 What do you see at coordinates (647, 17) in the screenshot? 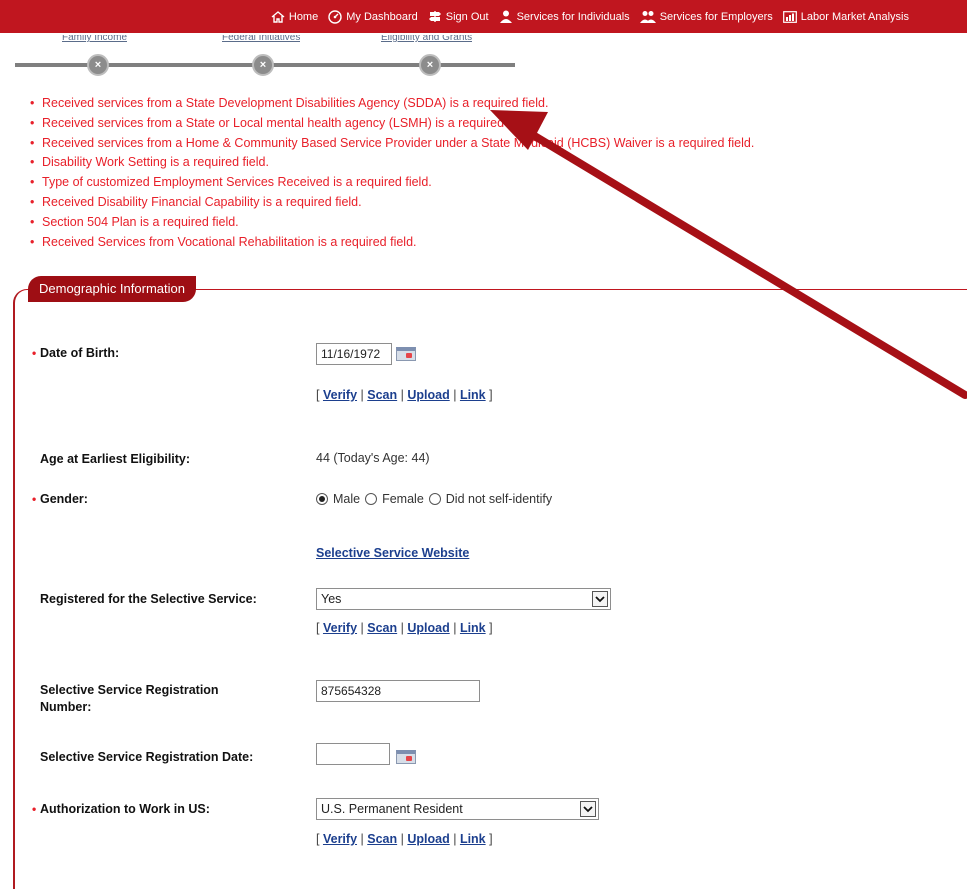
I see `people-icon` at bounding box center [647, 17].